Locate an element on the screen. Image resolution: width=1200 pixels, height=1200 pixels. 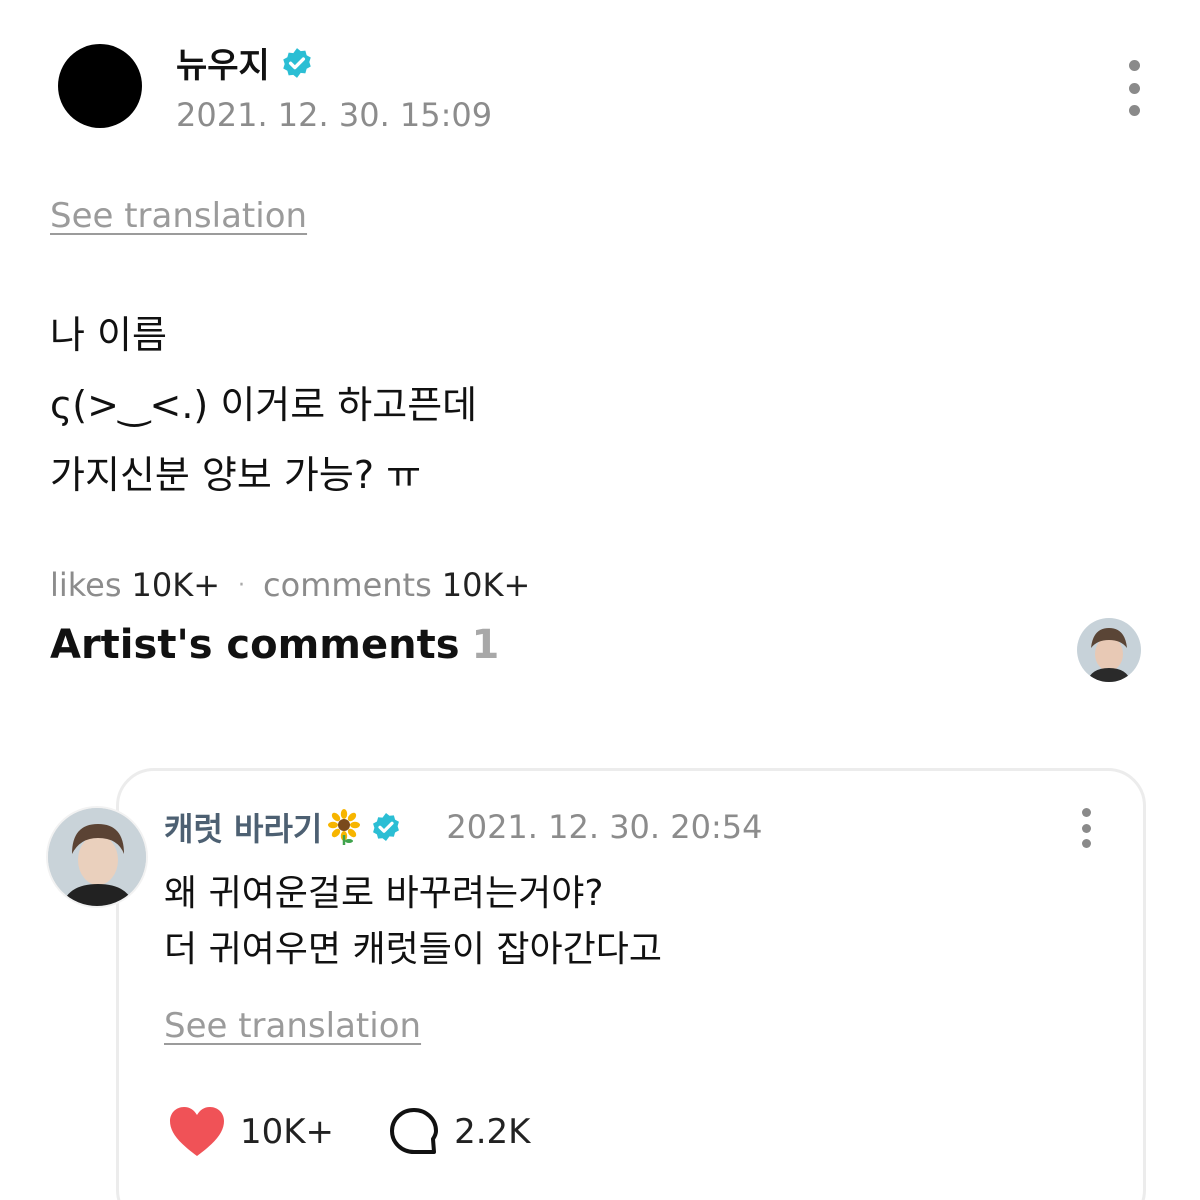
see-translation-link: See translation is located at coordinates (178, 216).